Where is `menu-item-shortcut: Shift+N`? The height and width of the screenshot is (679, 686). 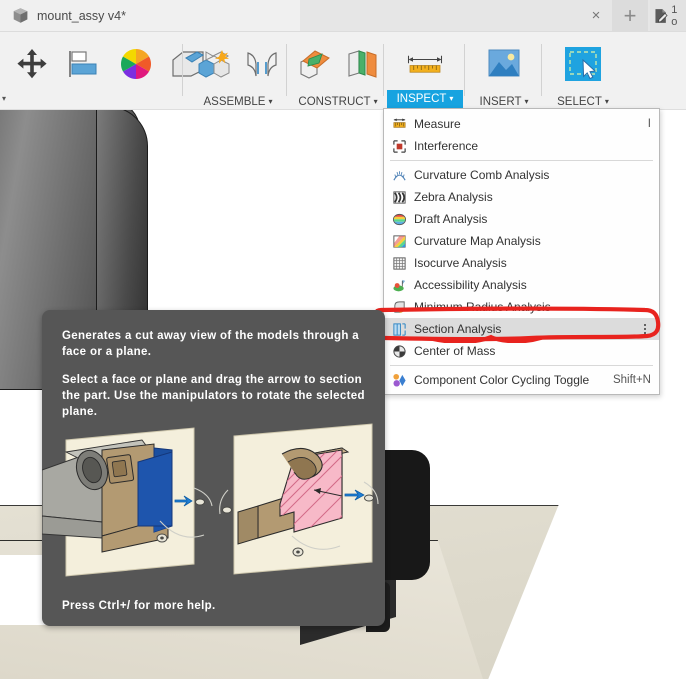 menu-item-shortcut: Shift+N is located at coordinates (631, 380).